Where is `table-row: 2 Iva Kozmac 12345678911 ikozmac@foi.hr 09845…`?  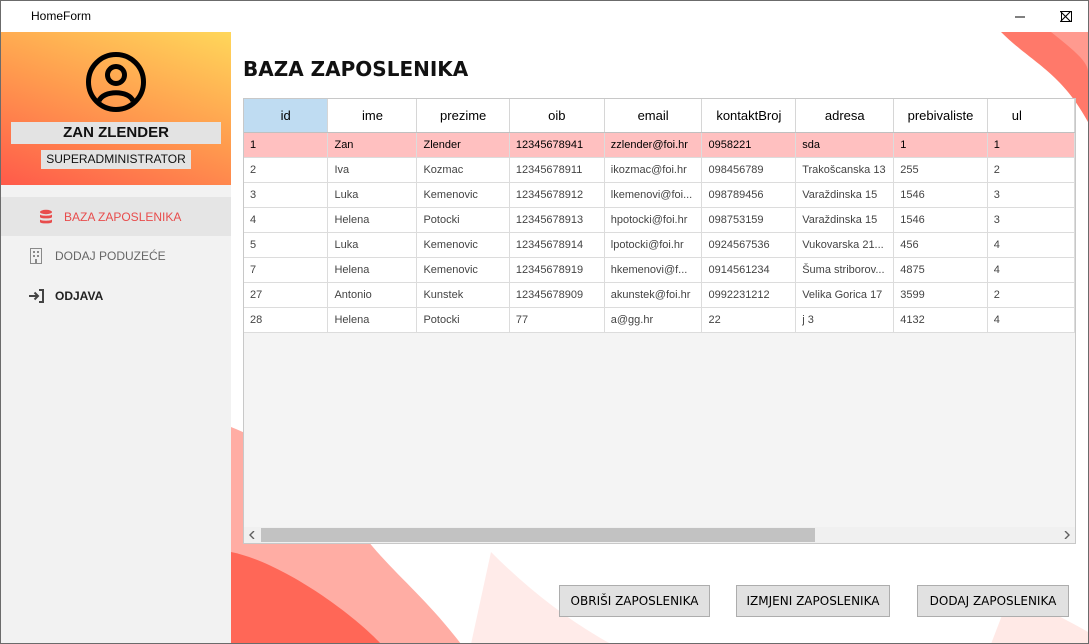
table-row: 2 Iva Kozmac 12345678911 ikozmac@foi.hr 09845… is located at coordinates (659, 170).